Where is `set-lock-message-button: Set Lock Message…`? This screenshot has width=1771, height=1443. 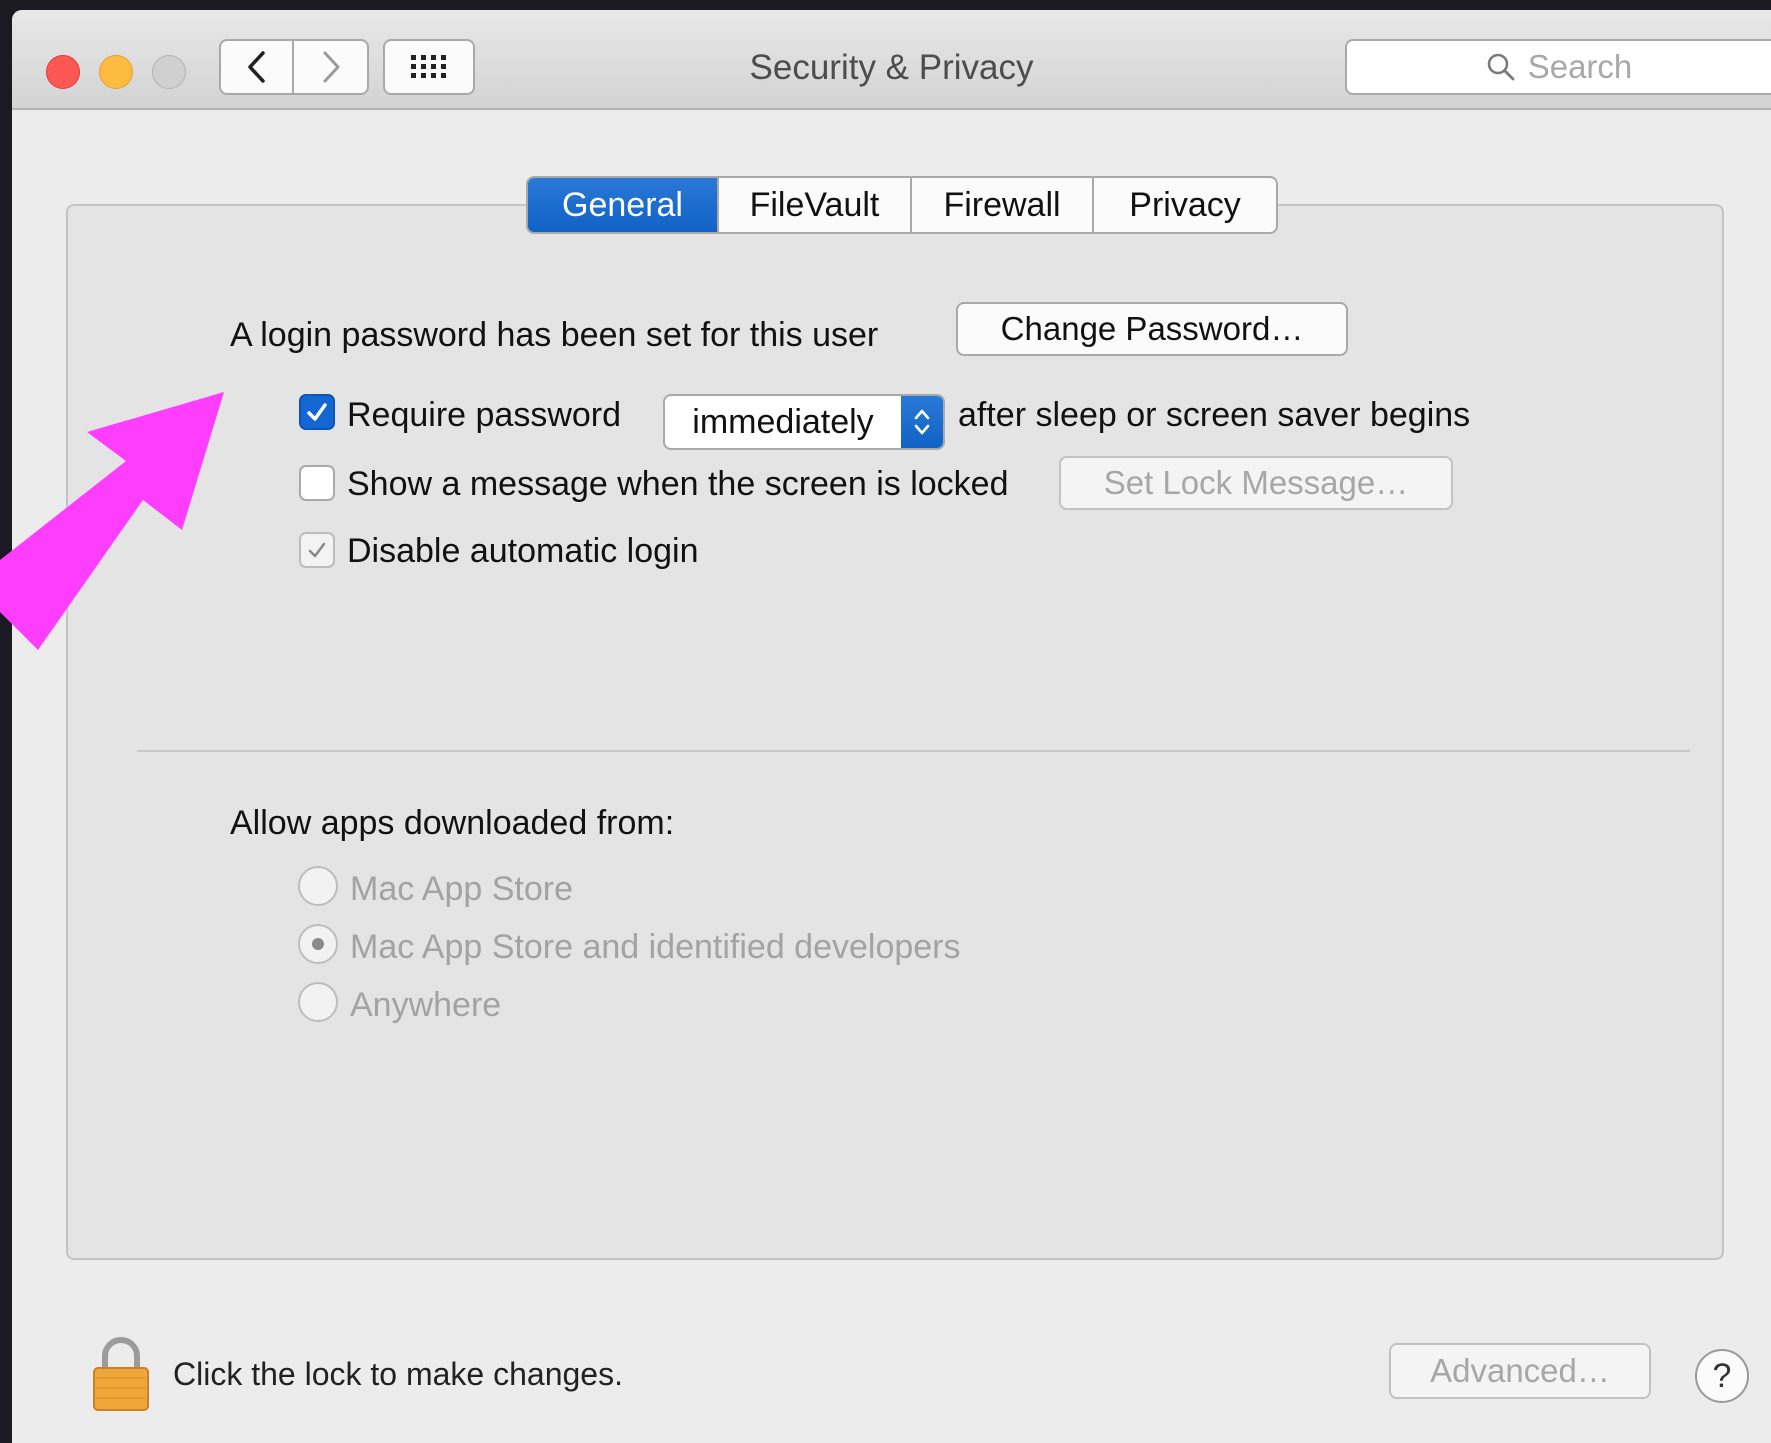
set-lock-message-button: Set Lock Message… is located at coordinates (1256, 483).